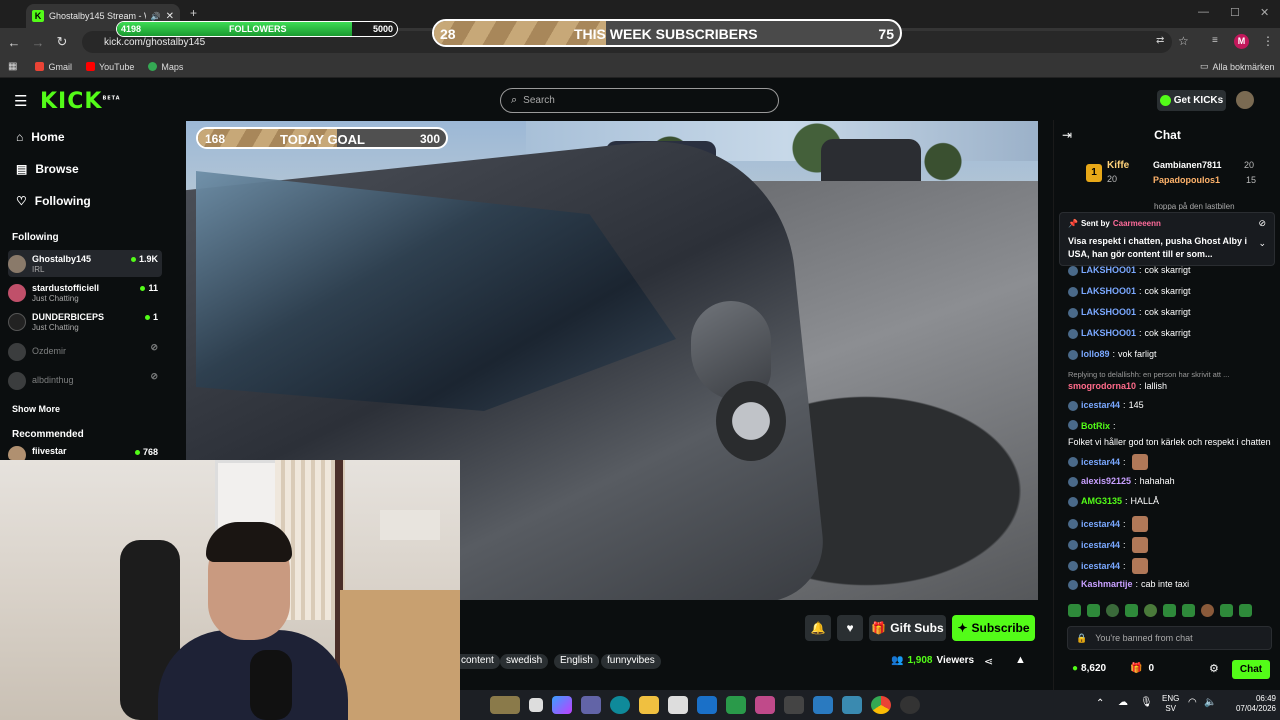 Image resolution: width=1280 pixels, height=720 pixels. I want to click on gift-count: 🎁 0, so click(1142, 668).